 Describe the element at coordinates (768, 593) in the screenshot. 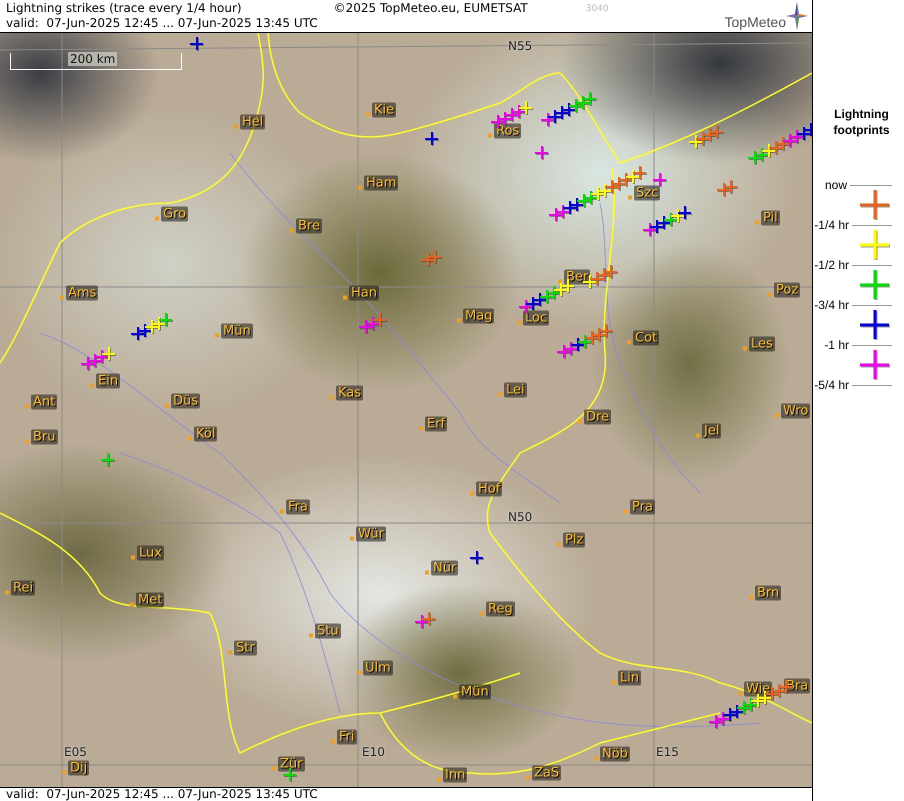

I see `city-label: Brn` at that location.